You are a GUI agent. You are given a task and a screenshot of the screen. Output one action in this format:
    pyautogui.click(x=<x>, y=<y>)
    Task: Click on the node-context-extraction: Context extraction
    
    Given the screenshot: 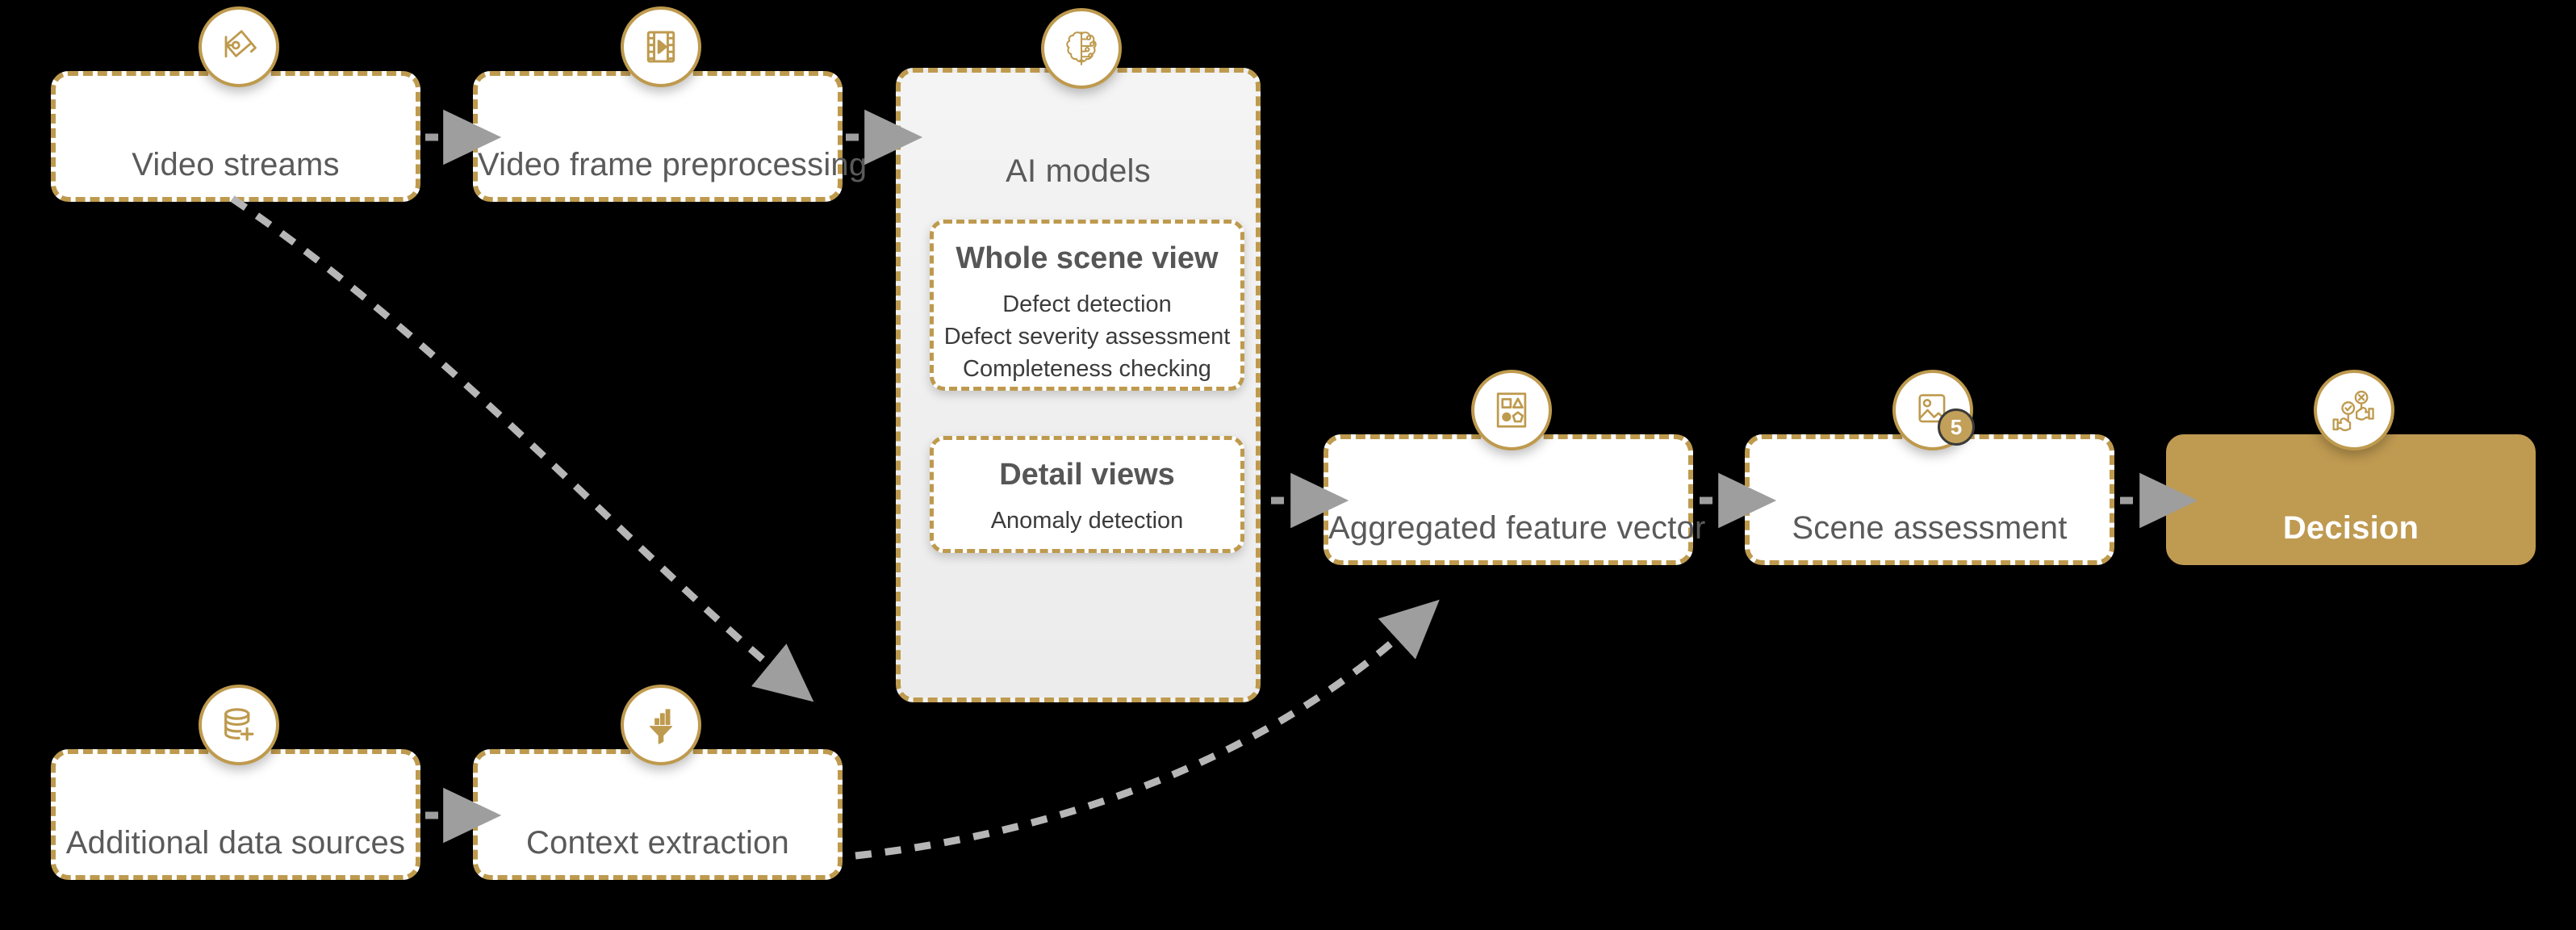 What is the action you would take?
    pyautogui.click(x=658, y=814)
    